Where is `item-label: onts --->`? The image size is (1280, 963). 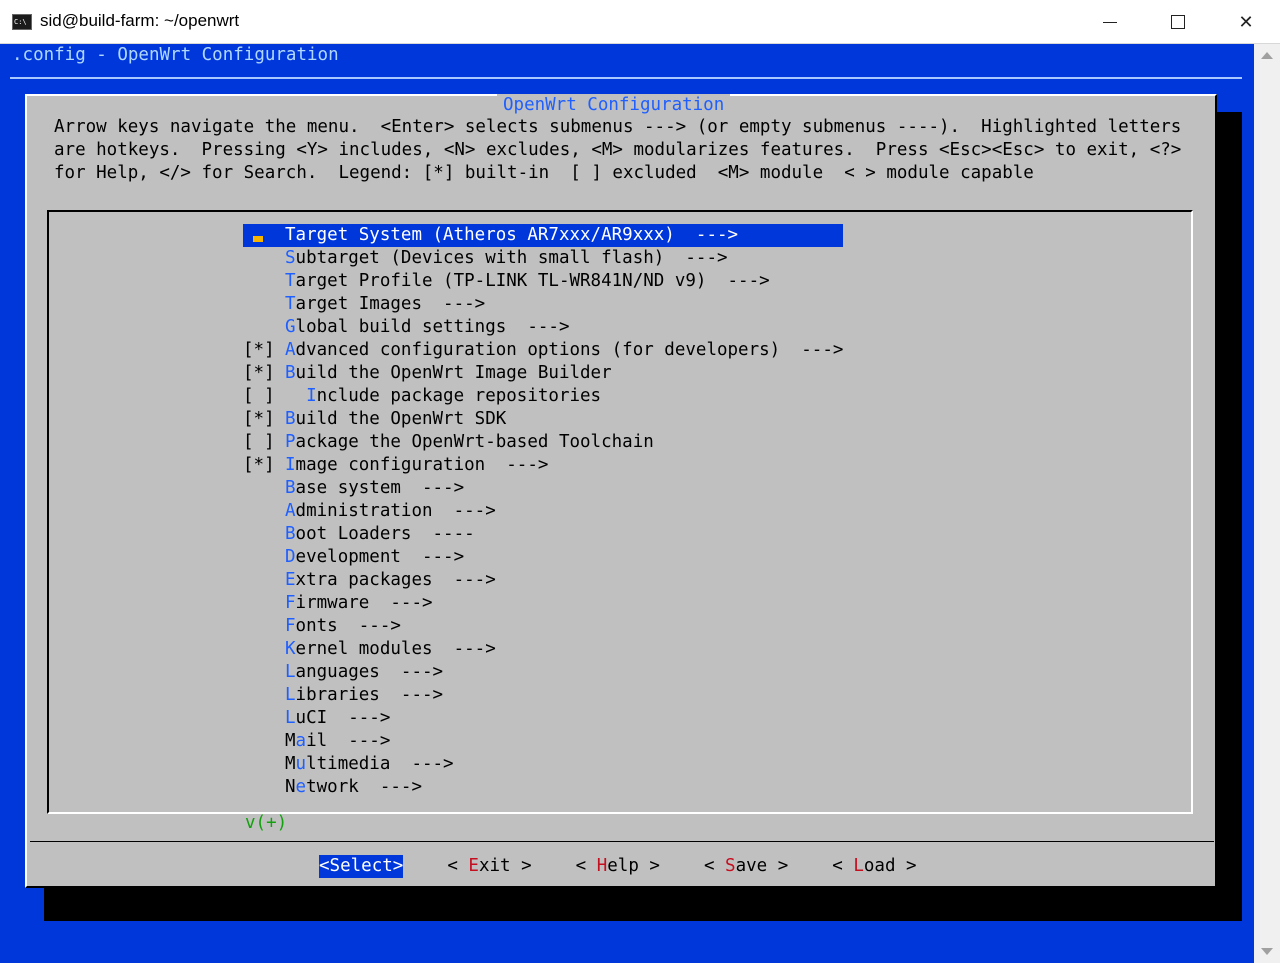 item-label: onts ---> is located at coordinates (348, 626).